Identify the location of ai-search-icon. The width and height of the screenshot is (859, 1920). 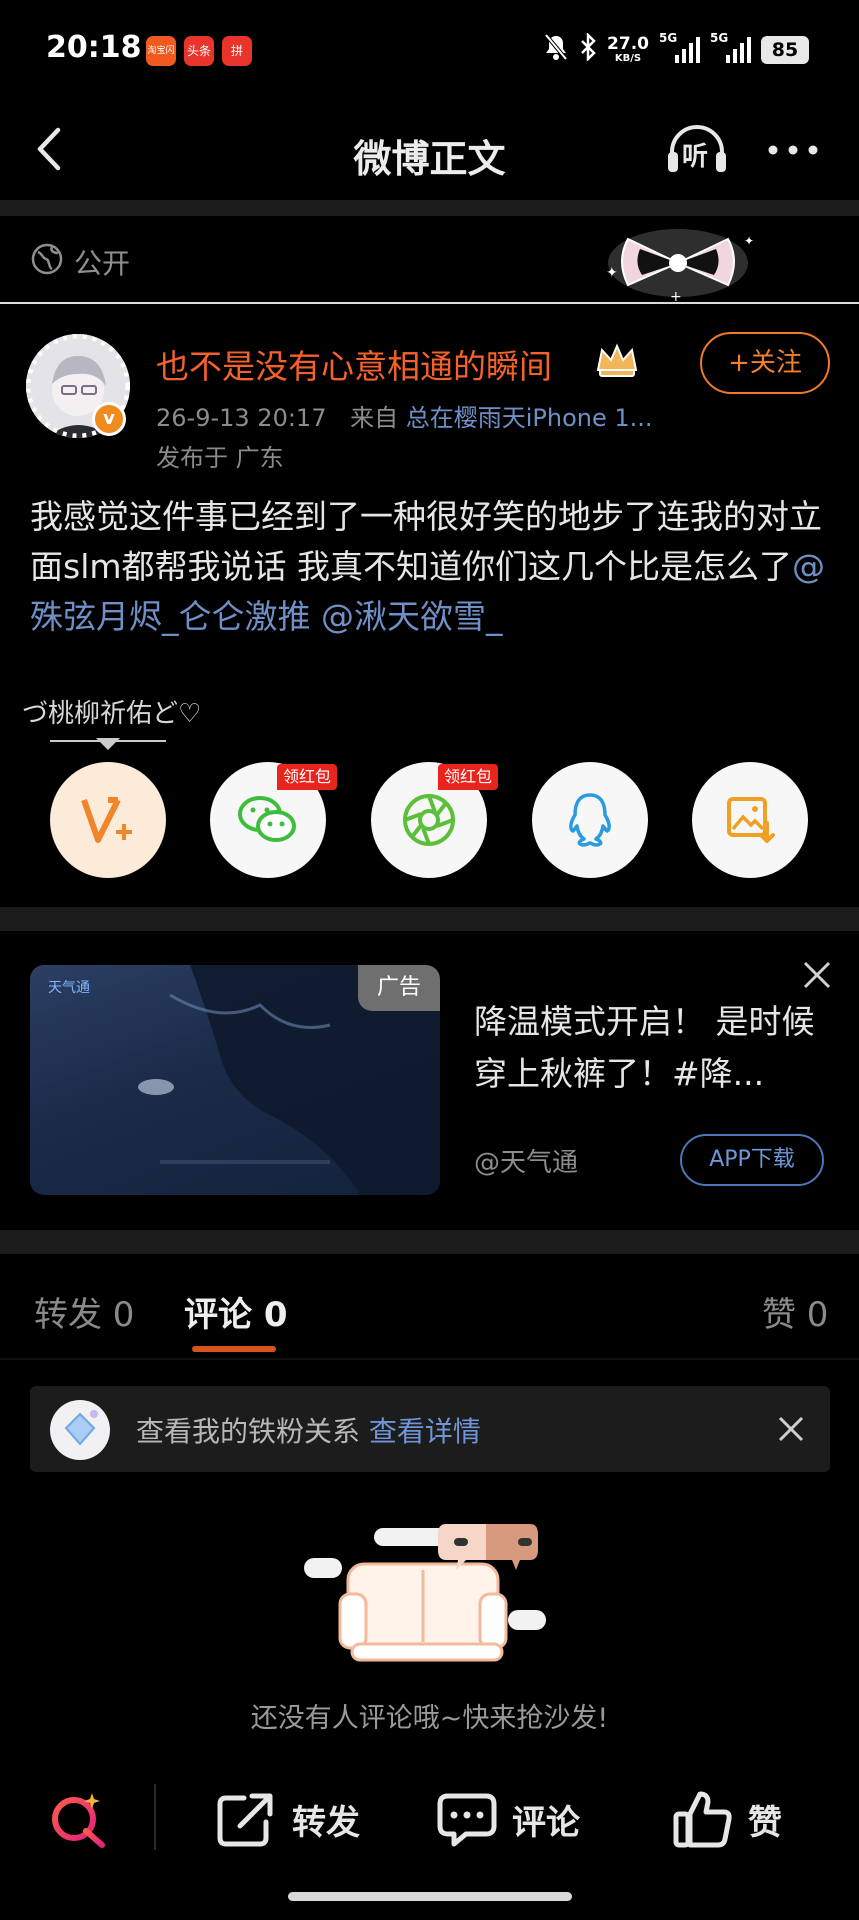
(78, 1820).